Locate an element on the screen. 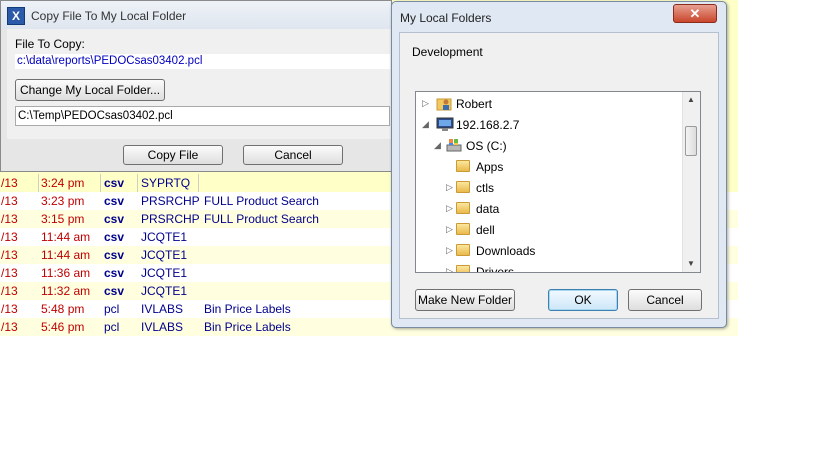  row-time: 5:46 pm is located at coordinates (63, 327).